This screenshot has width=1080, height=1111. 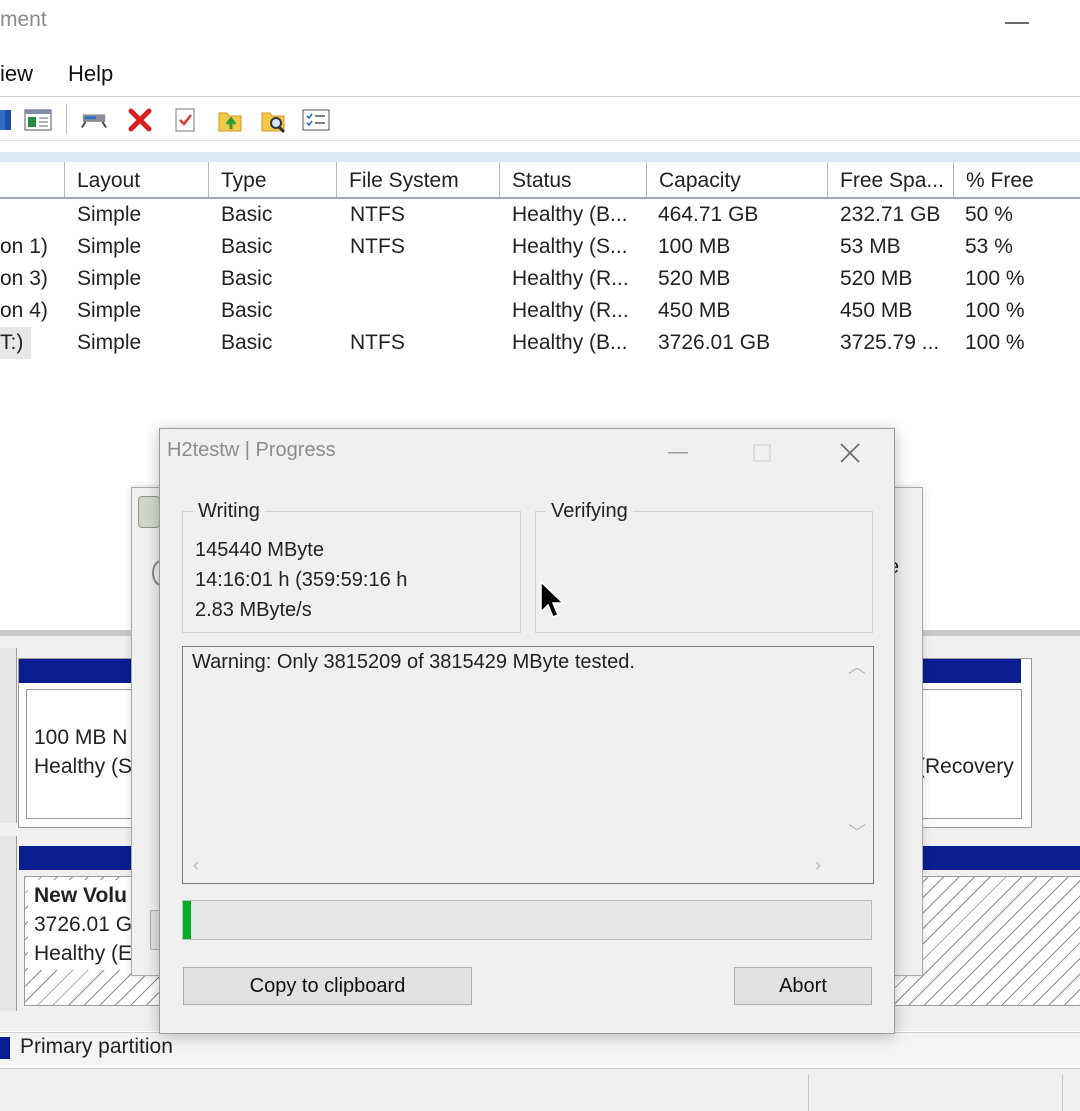 What do you see at coordinates (38, 120) in the screenshot?
I see `console-view-icon` at bounding box center [38, 120].